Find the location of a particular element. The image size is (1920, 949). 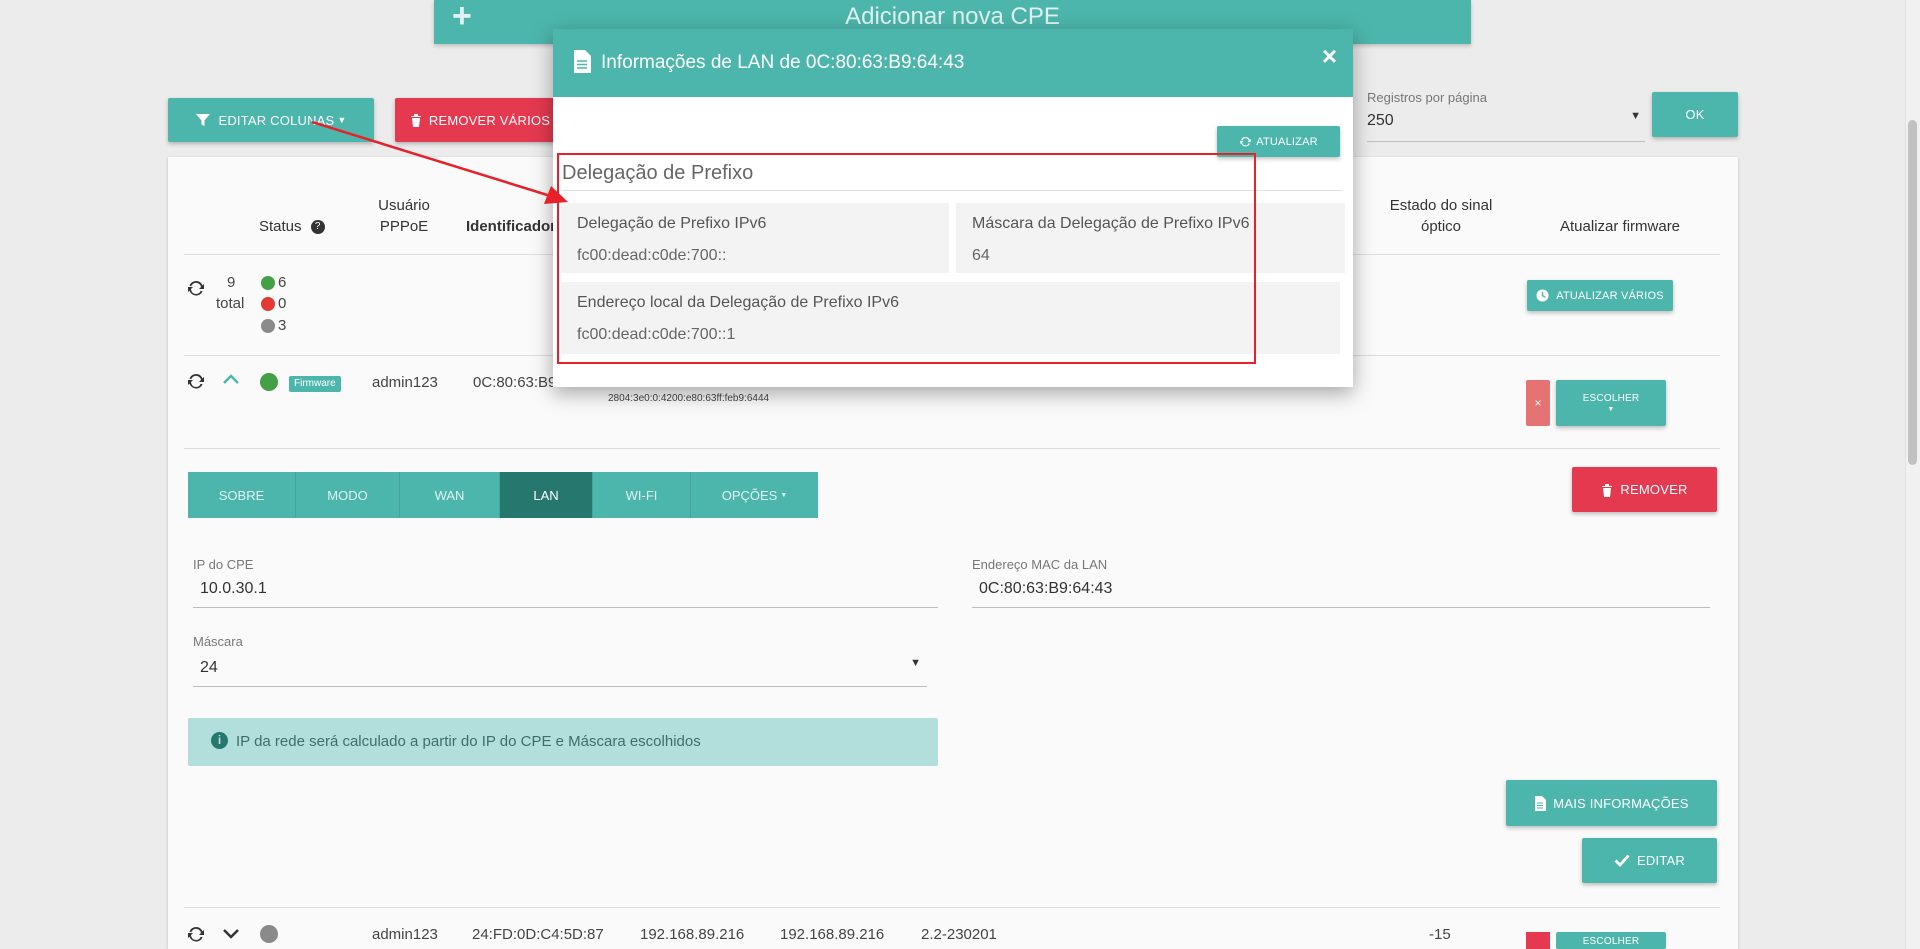

annotation-arrow is located at coordinates (439, 162).